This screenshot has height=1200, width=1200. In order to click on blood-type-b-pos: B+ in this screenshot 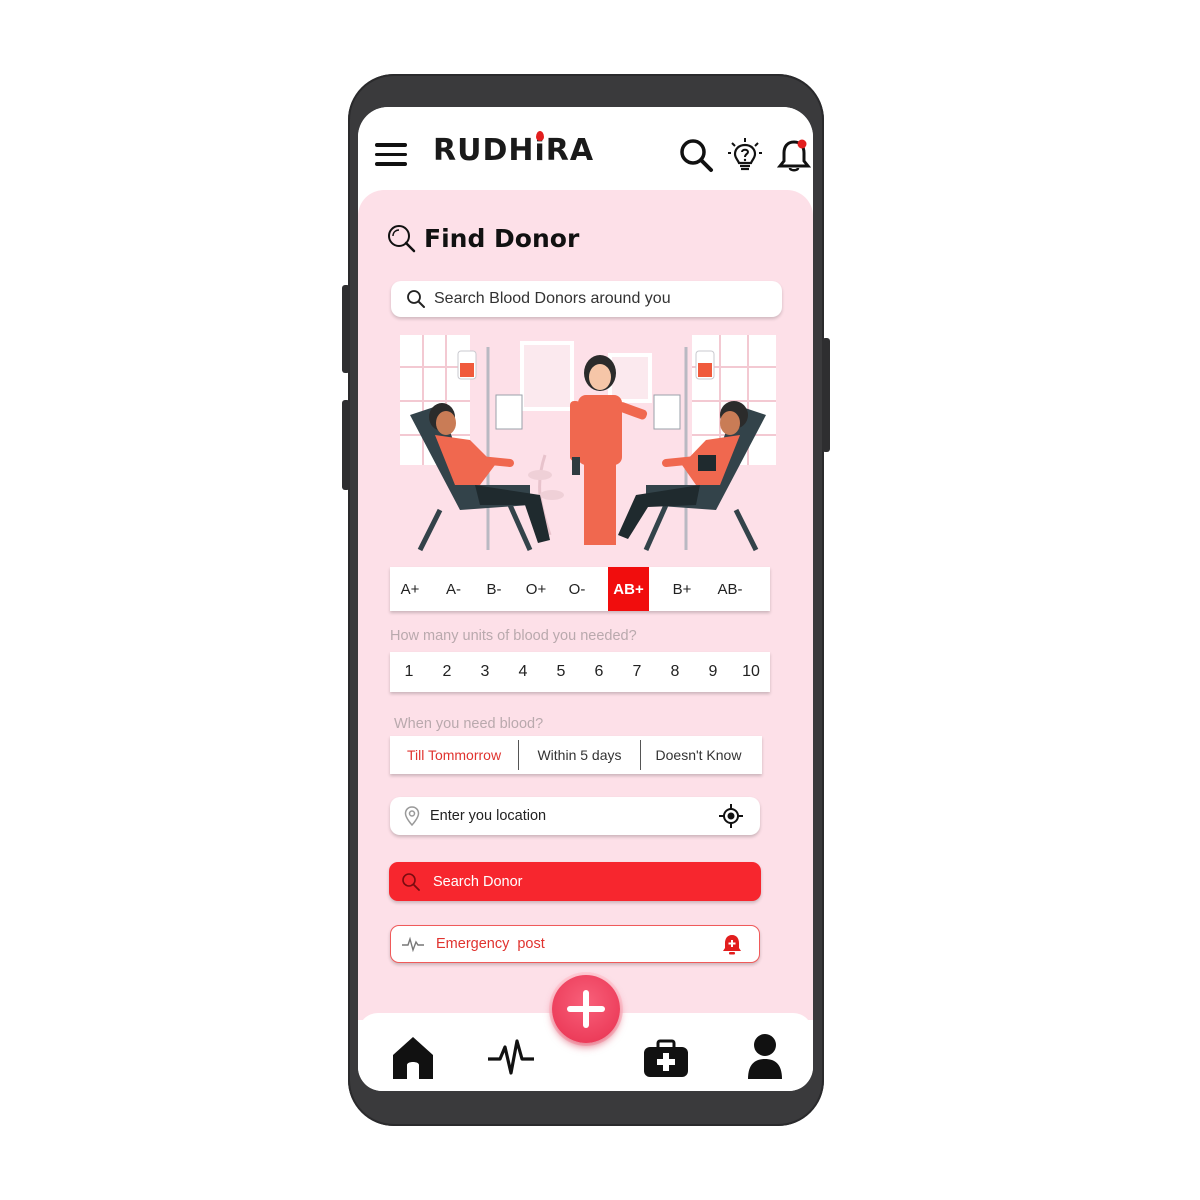, I will do `click(682, 589)`.